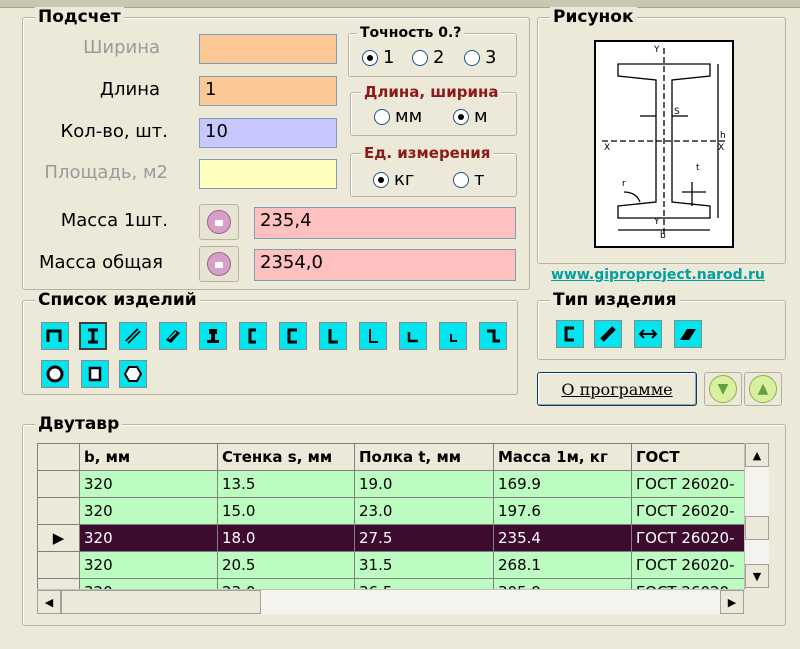 The width and height of the screenshot is (800, 649). Describe the element at coordinates (723, 389) in the screenshot. I see `move-down-button: ▼` at that location.